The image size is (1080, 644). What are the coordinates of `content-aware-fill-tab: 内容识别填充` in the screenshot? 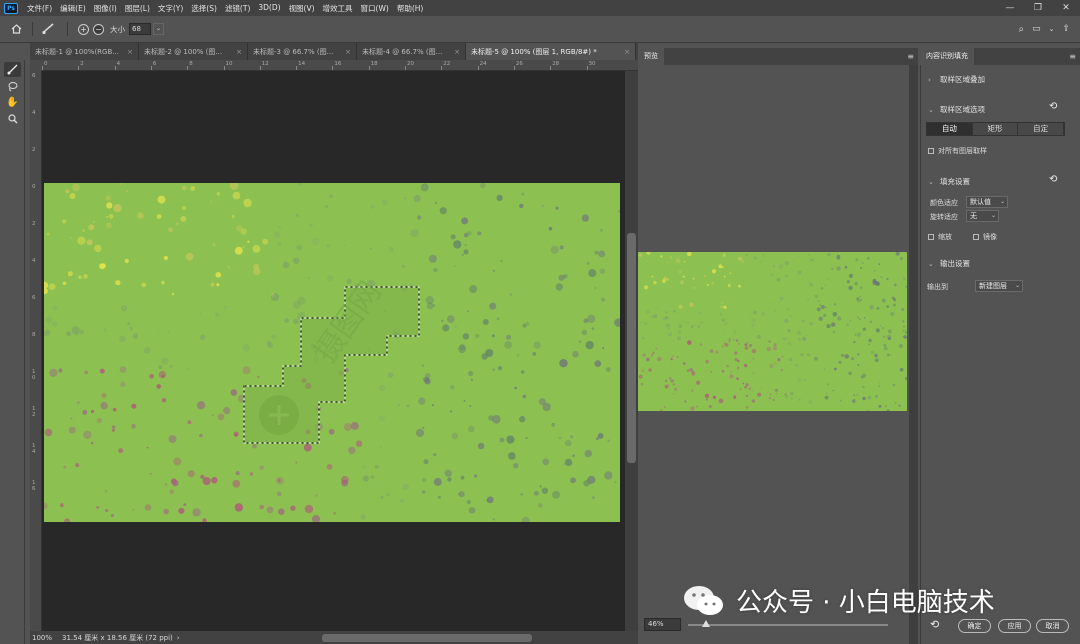 It's located at (947, 56).